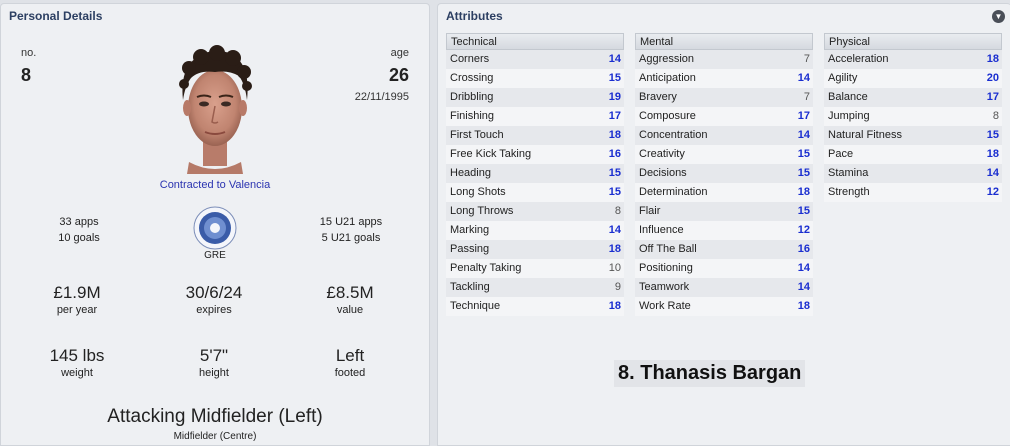  What do you see at coordinates (214, 310) in the screenshot?
I see `contract-expiry-label: expires` at bounding box center [214, 310].